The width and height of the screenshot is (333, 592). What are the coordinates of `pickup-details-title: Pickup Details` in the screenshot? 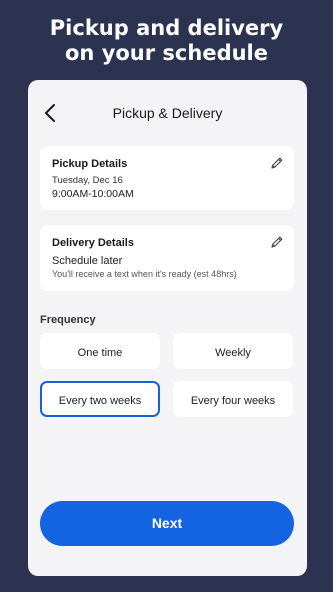 It's located at (90, 164).